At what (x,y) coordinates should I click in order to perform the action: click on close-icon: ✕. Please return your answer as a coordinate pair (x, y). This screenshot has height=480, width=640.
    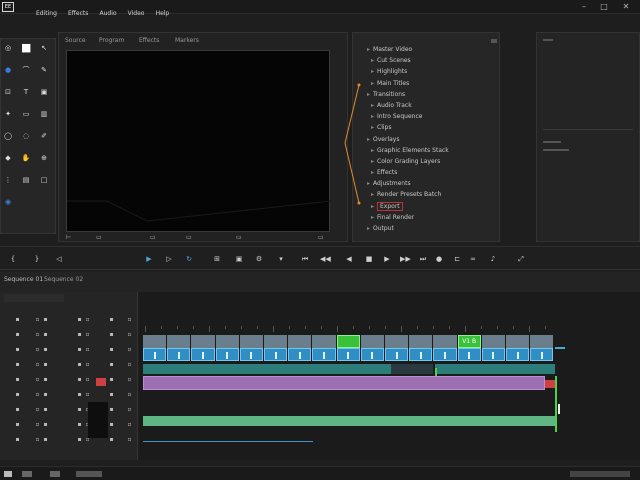
    Looking at the image, I should click on (626, 7).